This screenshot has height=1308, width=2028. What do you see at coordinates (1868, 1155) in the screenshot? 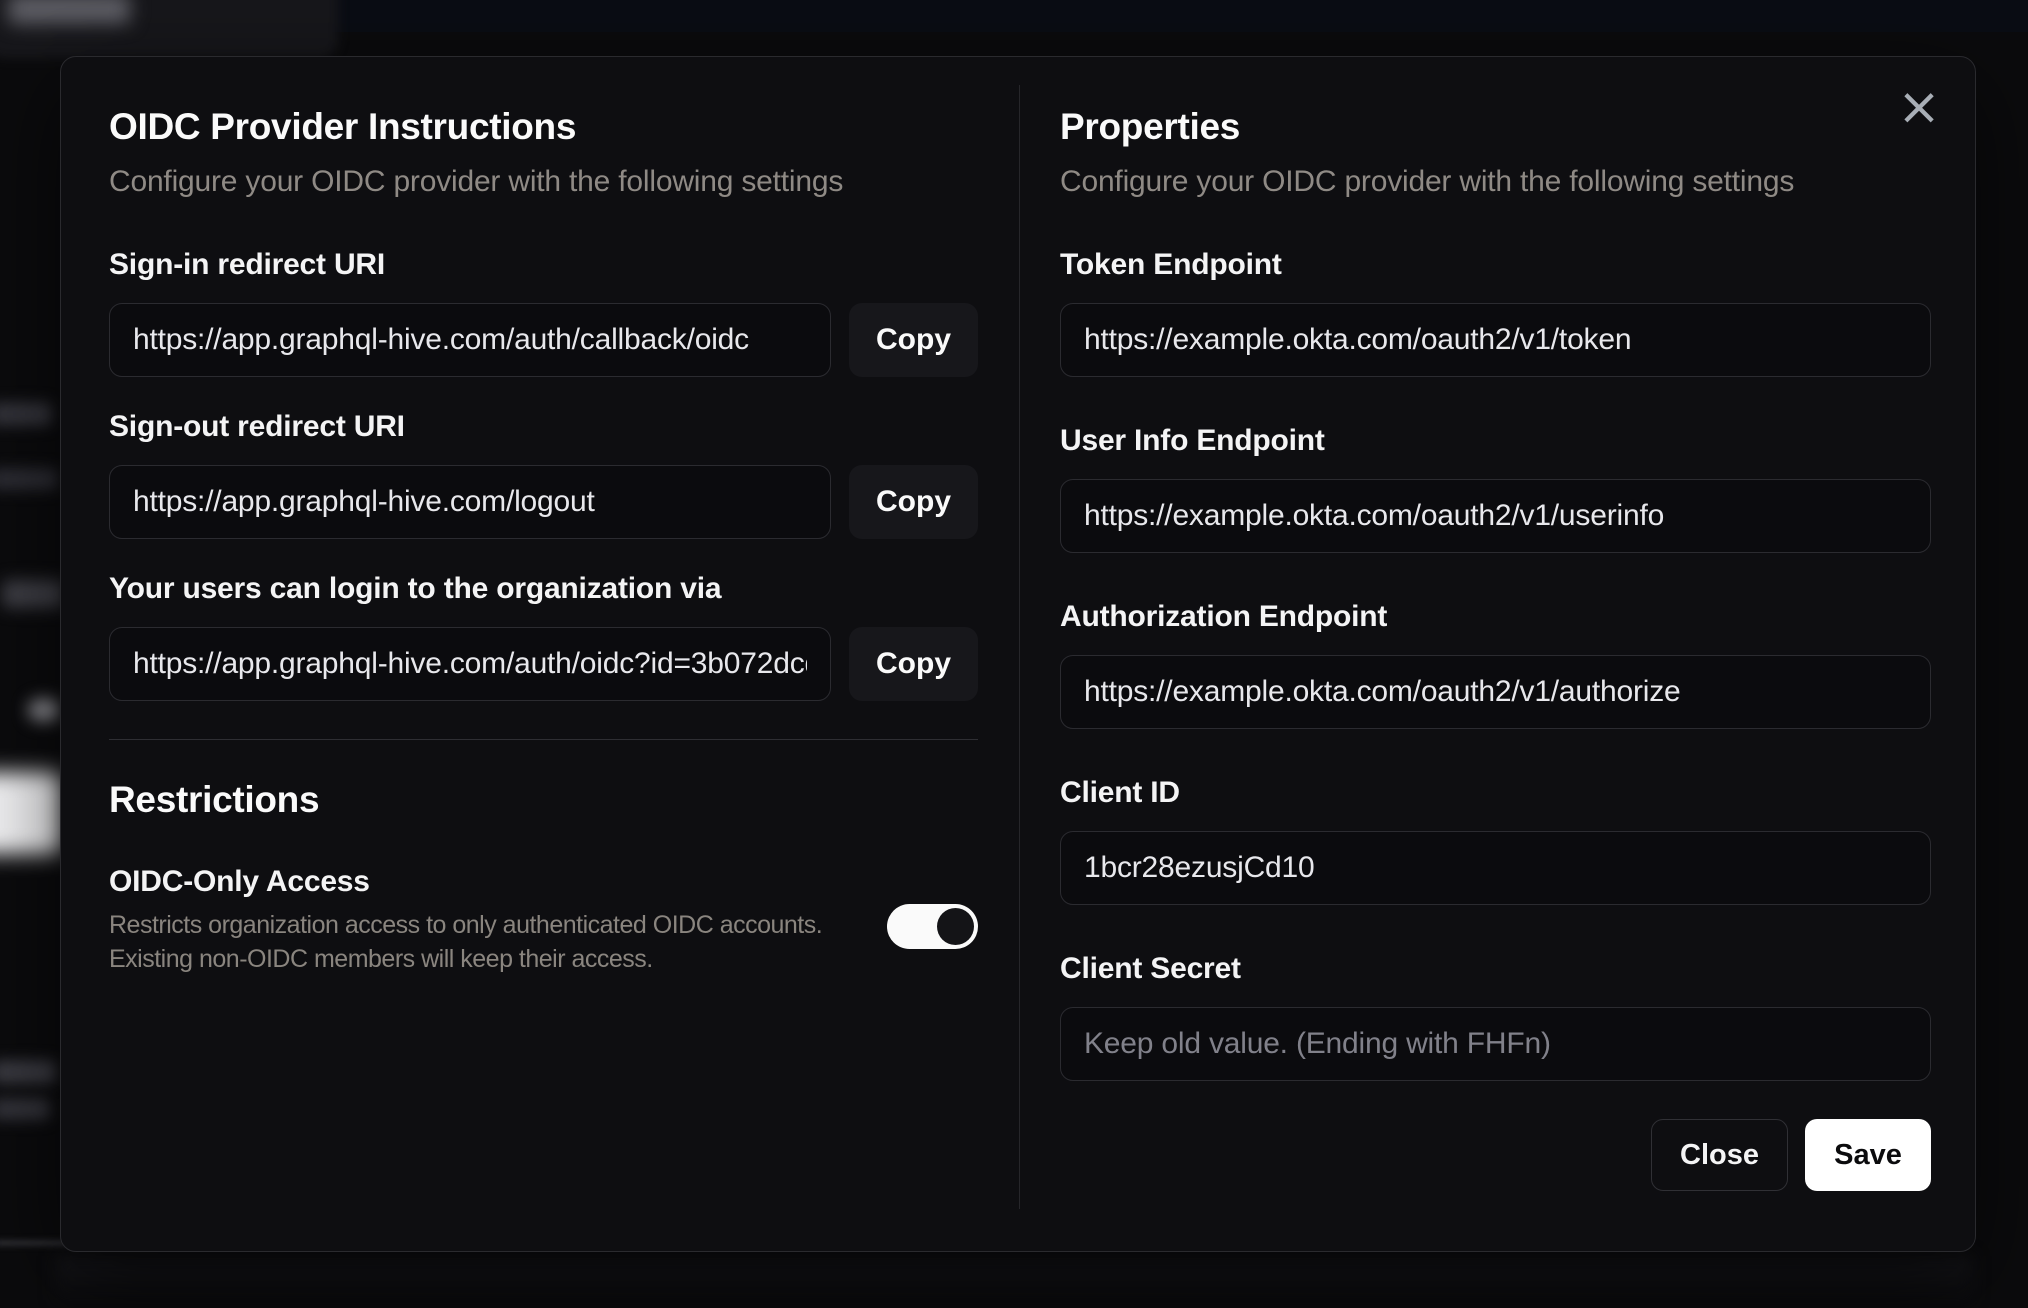
I see `save-button: Save` at bounding box center [1868, 1155].